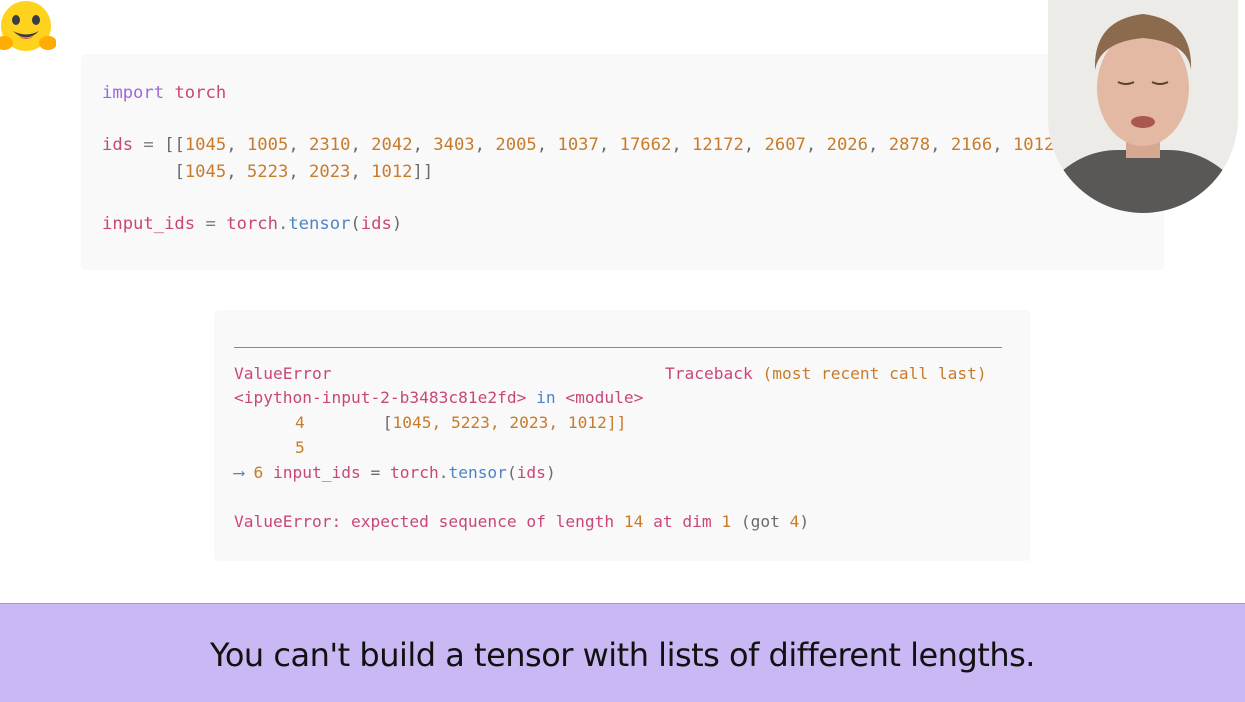 This screenshot has height=702, width=1245. Describe the element at coordinates (380, 397) in the screenshot. I see `frame-location: <ipython-input-2-b3483c81e2fd>` at that location.